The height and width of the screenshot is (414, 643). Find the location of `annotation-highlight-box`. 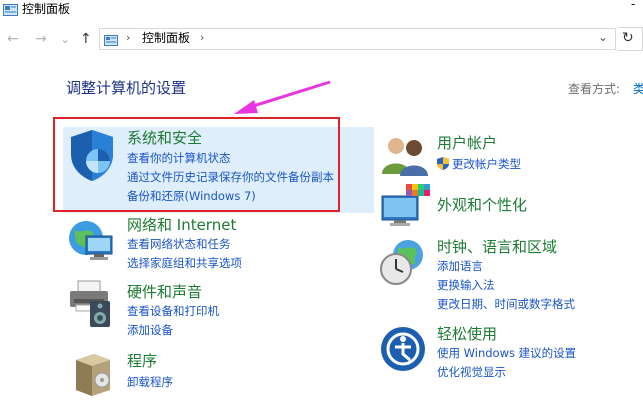

annotation-highlight-box is located at coordinates (196, 164).